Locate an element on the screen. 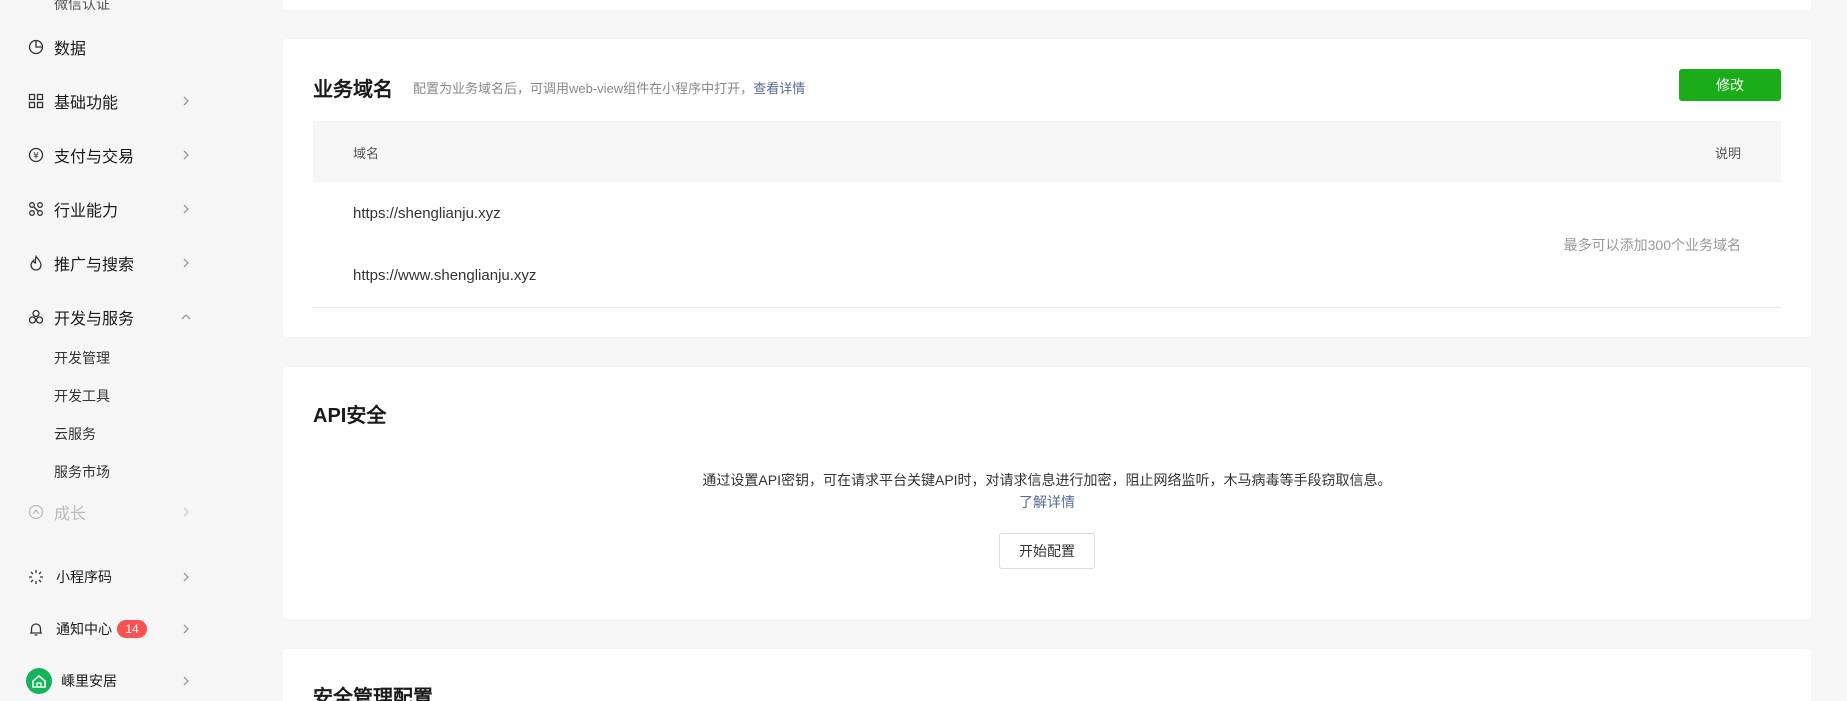  sidebar-item-label: 开发与服务 is located at coordinates (94, 319).